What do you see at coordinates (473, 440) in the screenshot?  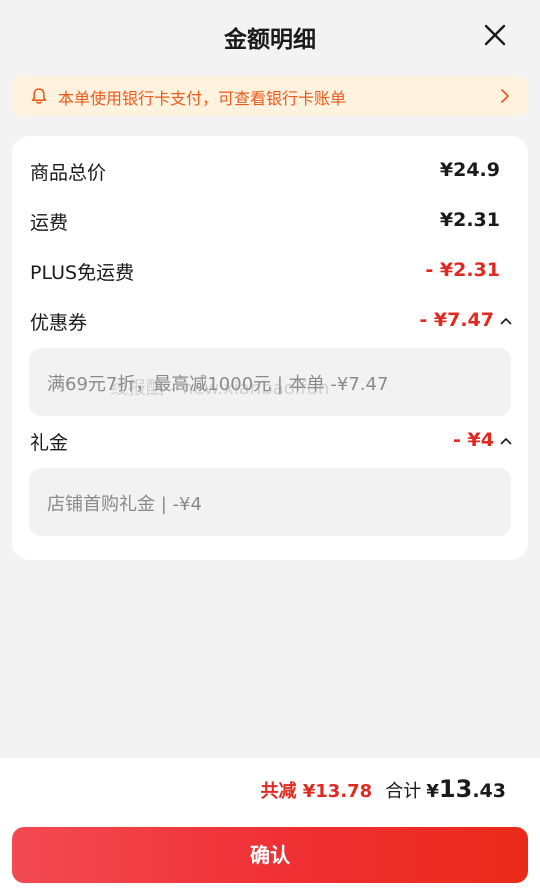 I see `gift-value: - ¥4` at bounding box center [473, 440].